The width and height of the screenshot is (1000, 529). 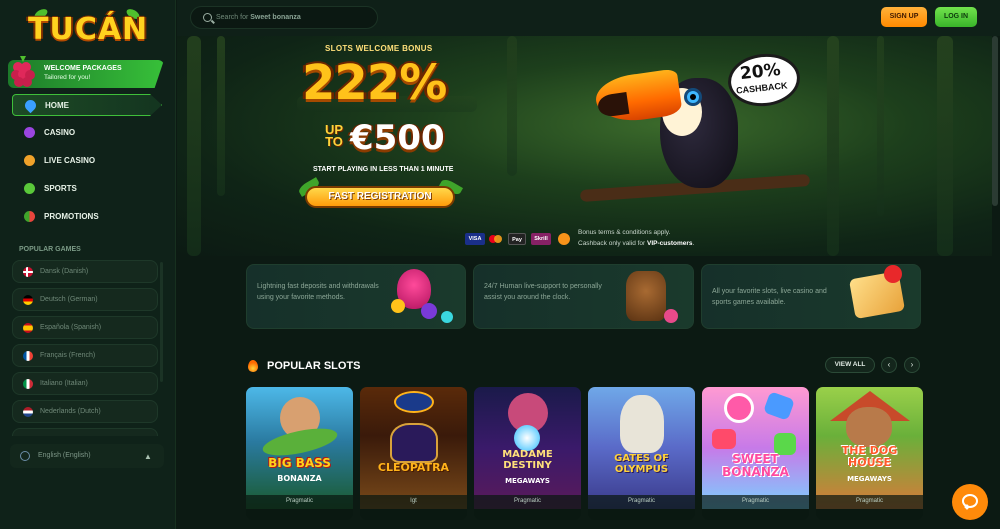 What do you see at coordinates (50, 249) in the screenshot?
I see `popular-games-heading: POPULAR GAMES` at bounding box center [50, 249].